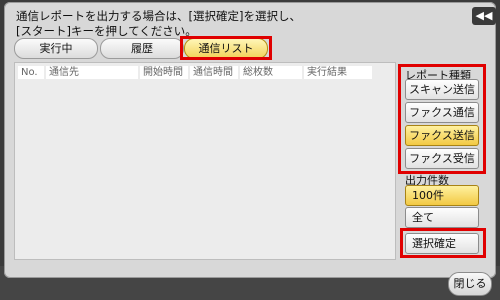  I want to click on column-header-total-pages: 総枚数, so click(271, 72).